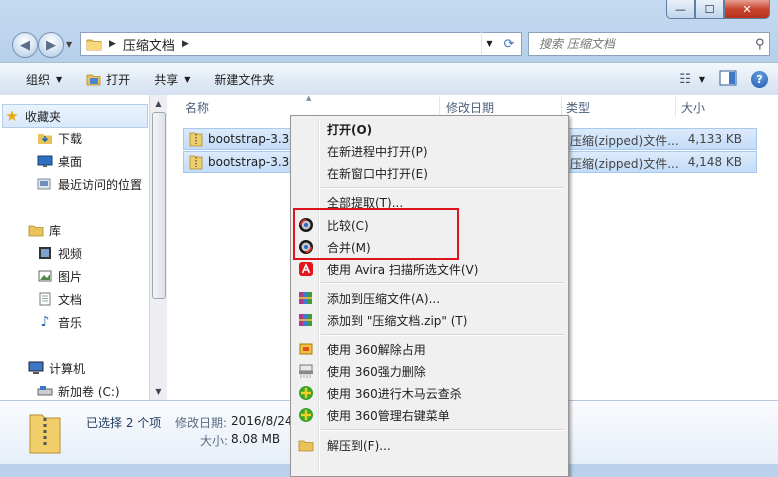 This screenshot has width=778, height=477. I want to click on menu-item-open: 打开(O), so click(429, 129).